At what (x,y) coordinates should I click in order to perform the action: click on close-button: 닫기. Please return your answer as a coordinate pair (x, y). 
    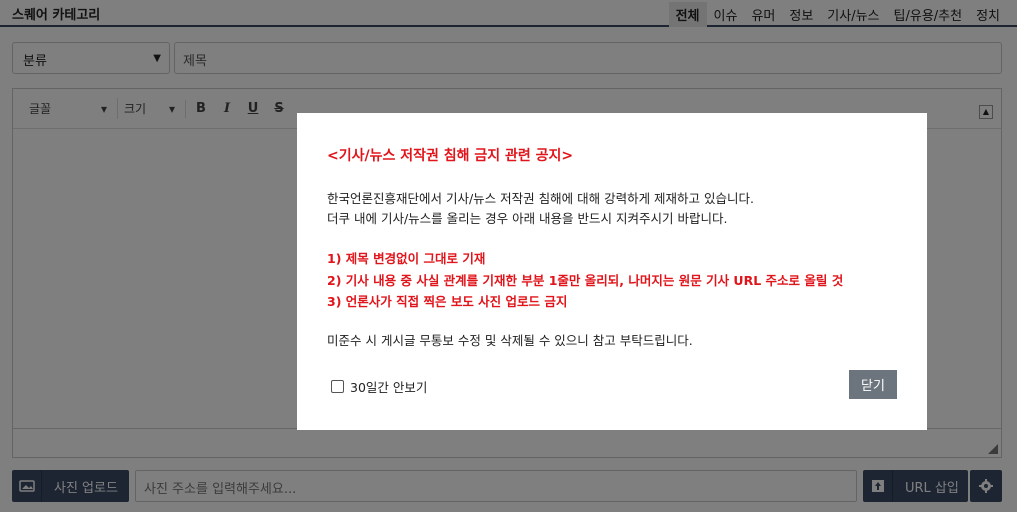
    Looking at the image, I should click on (873, 384).